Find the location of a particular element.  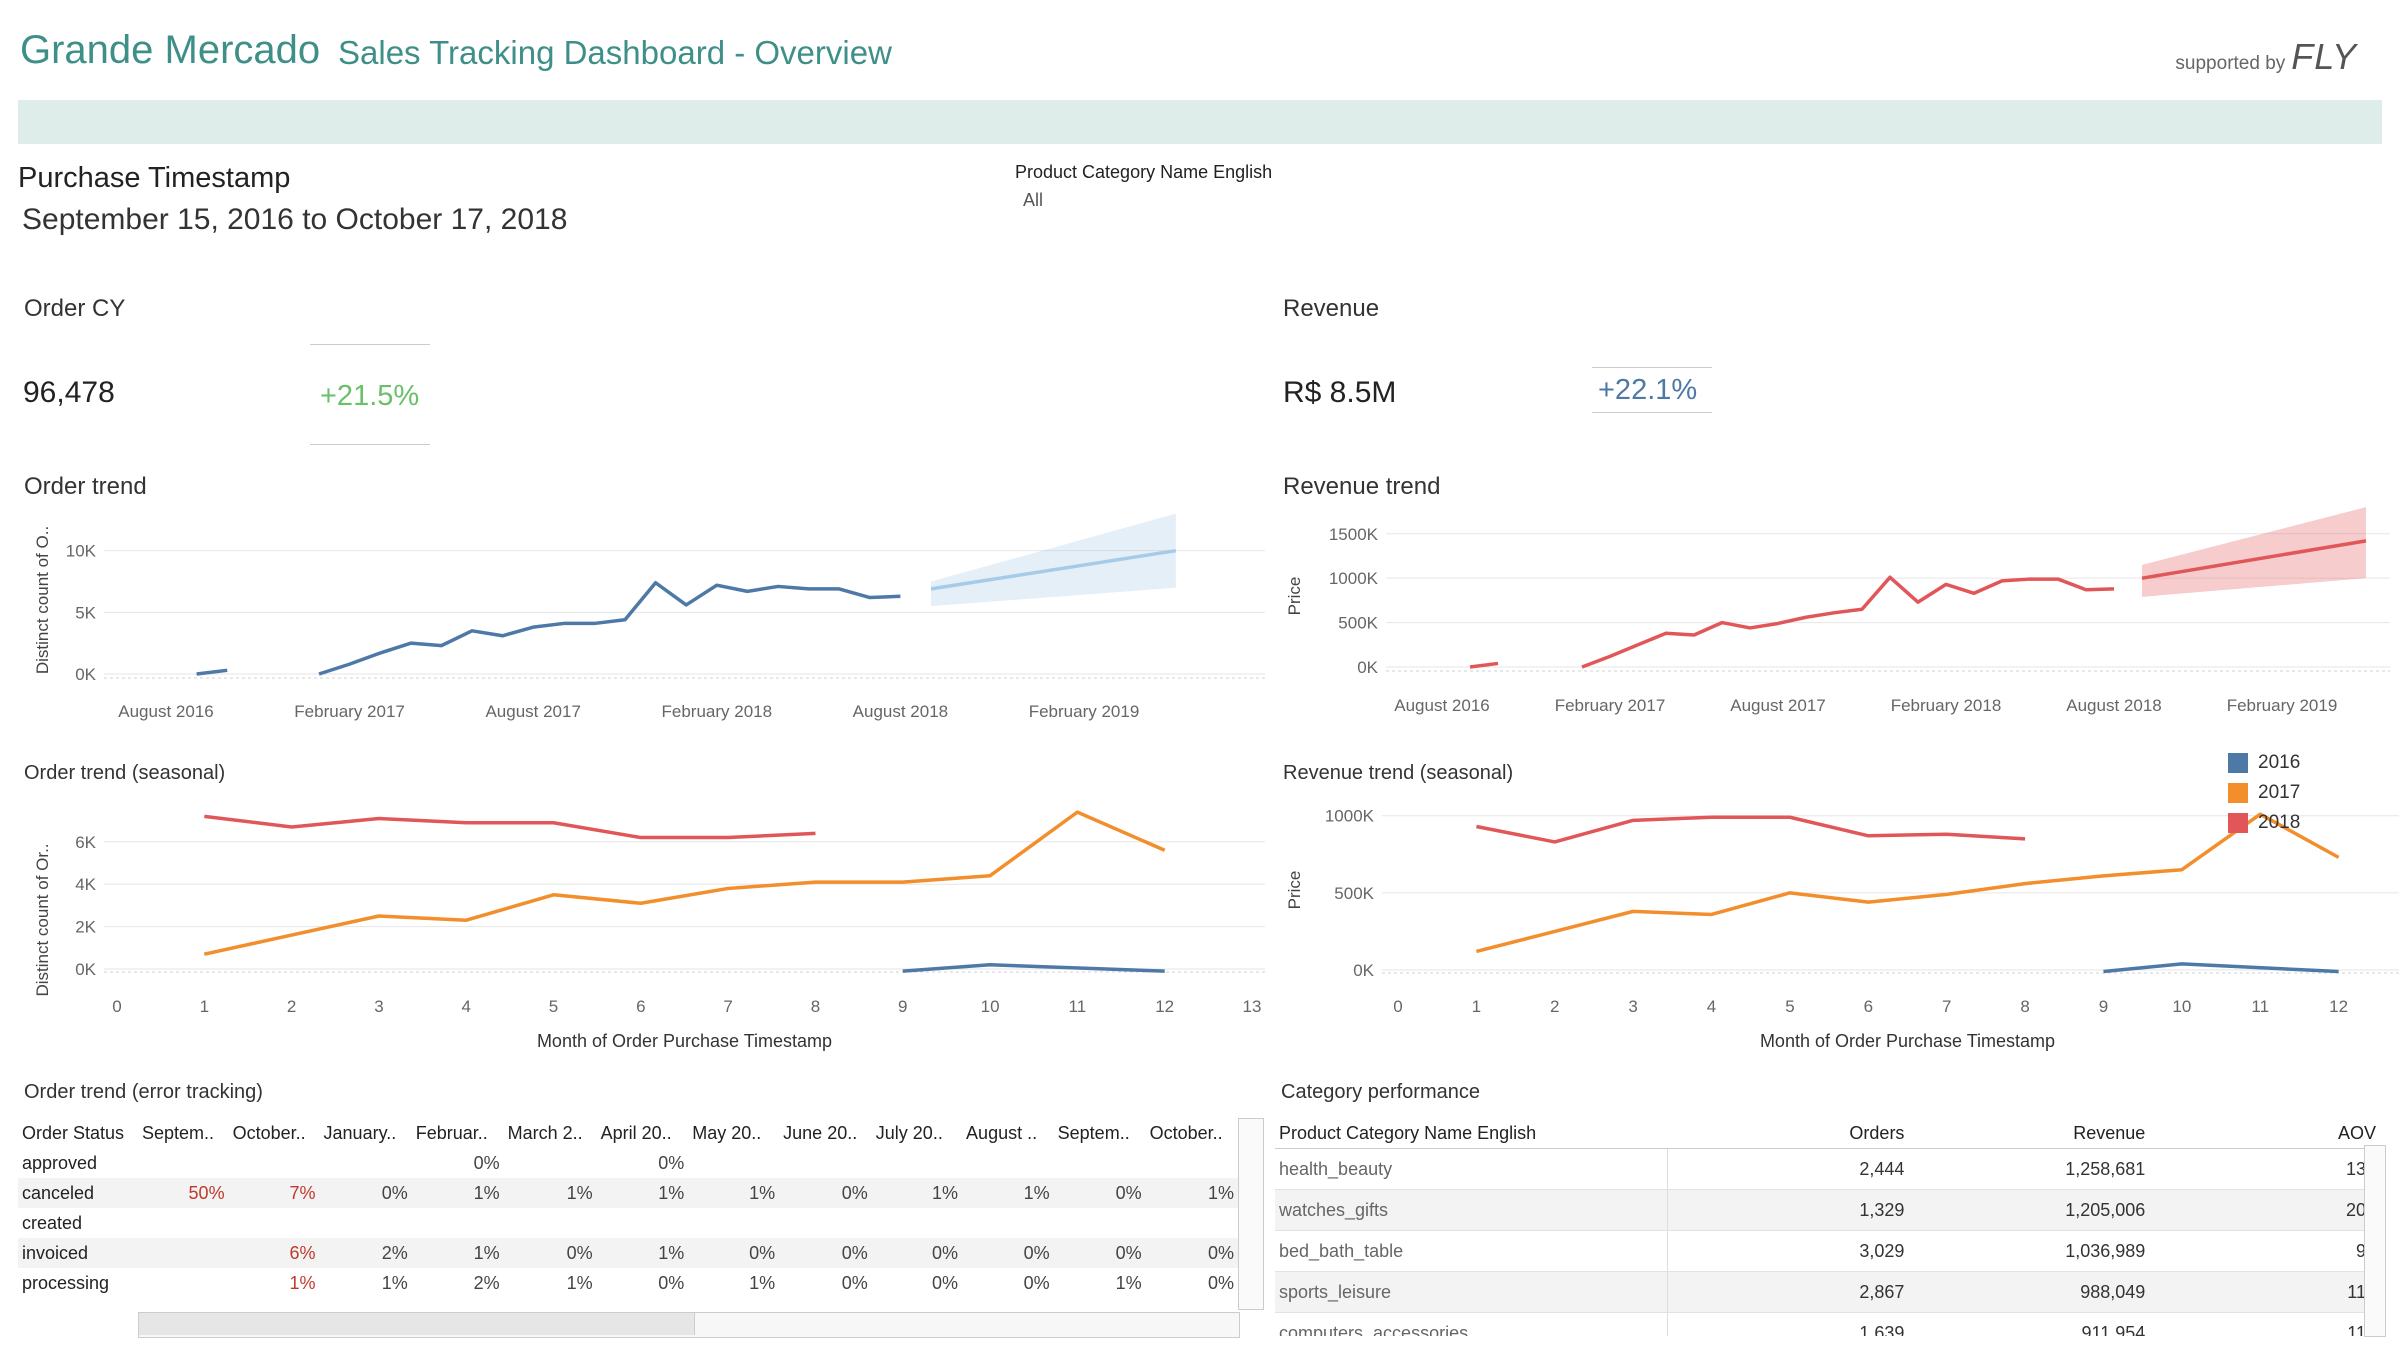

x-tick-label: 2 is located at coordinates (291, 1006).